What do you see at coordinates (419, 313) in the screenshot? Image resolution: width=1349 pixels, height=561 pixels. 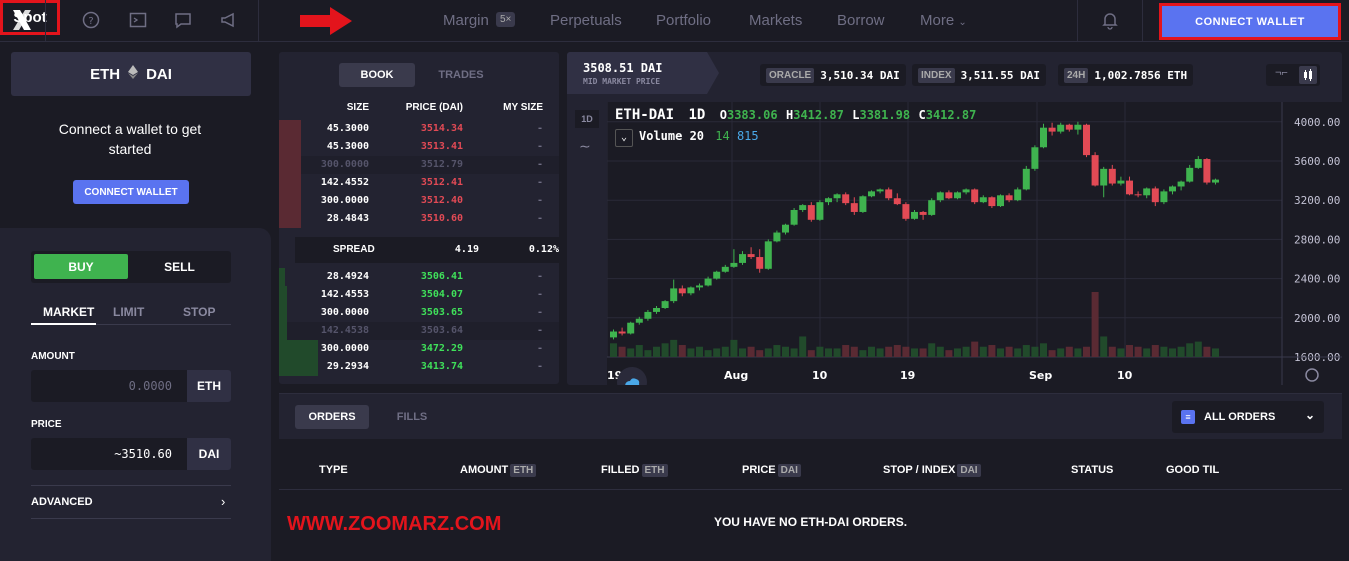 I see `bid-row: 300.0000 3503.65 -` at bounding box center [419, 313].